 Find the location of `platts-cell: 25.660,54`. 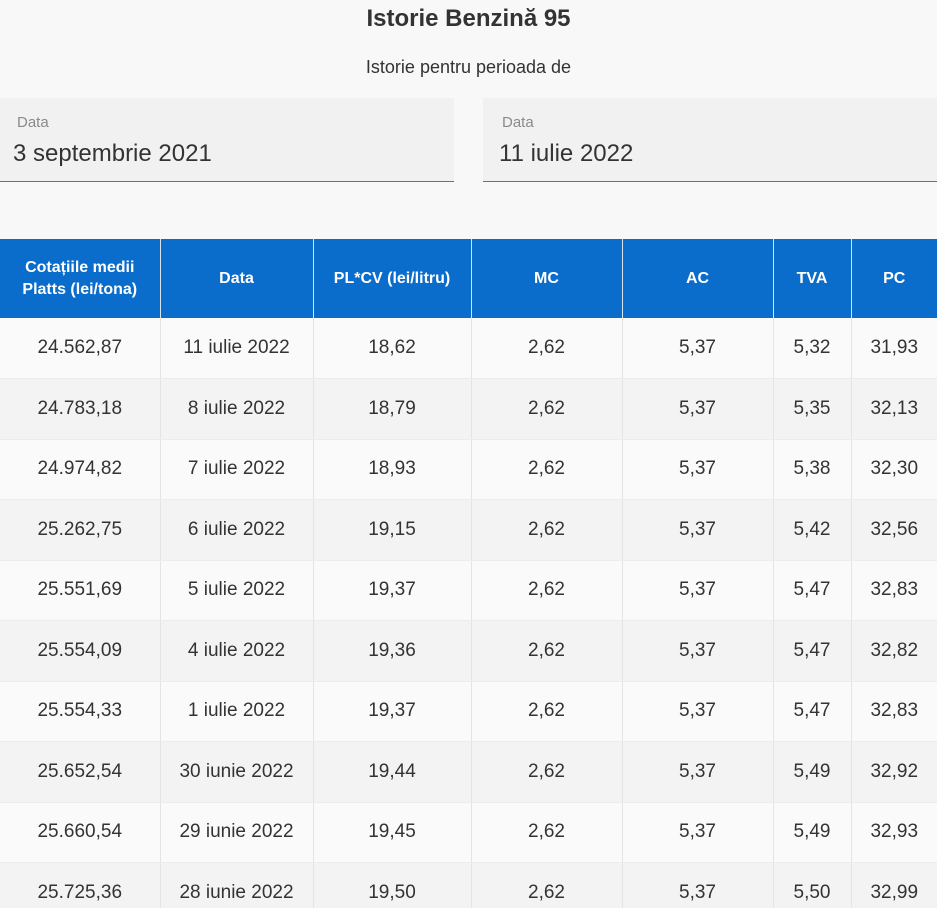

platts-cell: 25.660,54 is located at coordinates (80, 832).